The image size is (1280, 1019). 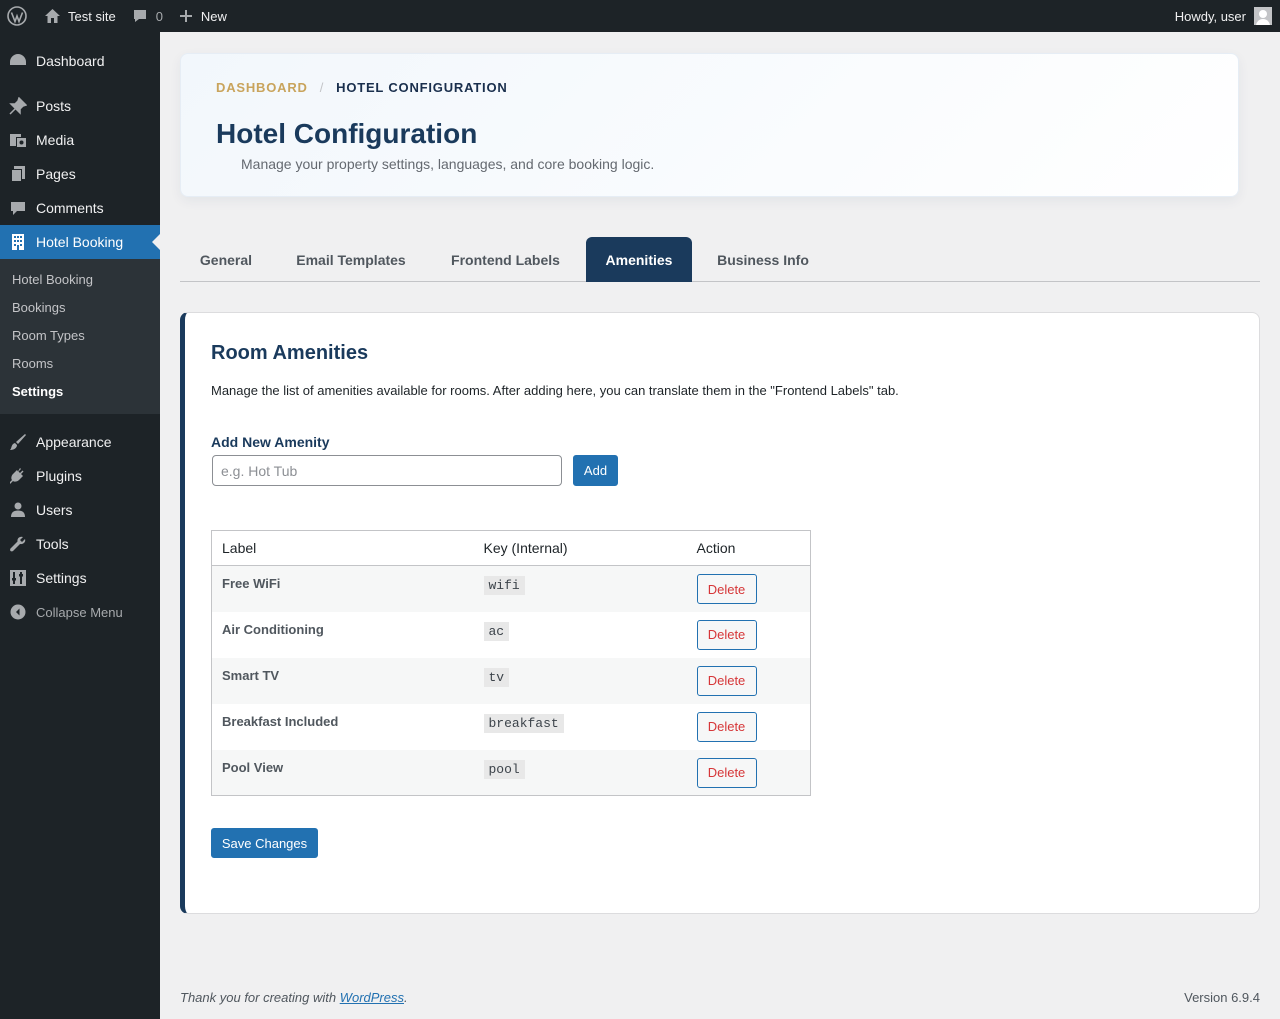 I want to click on new-label: New, so click(x=213, y=16).